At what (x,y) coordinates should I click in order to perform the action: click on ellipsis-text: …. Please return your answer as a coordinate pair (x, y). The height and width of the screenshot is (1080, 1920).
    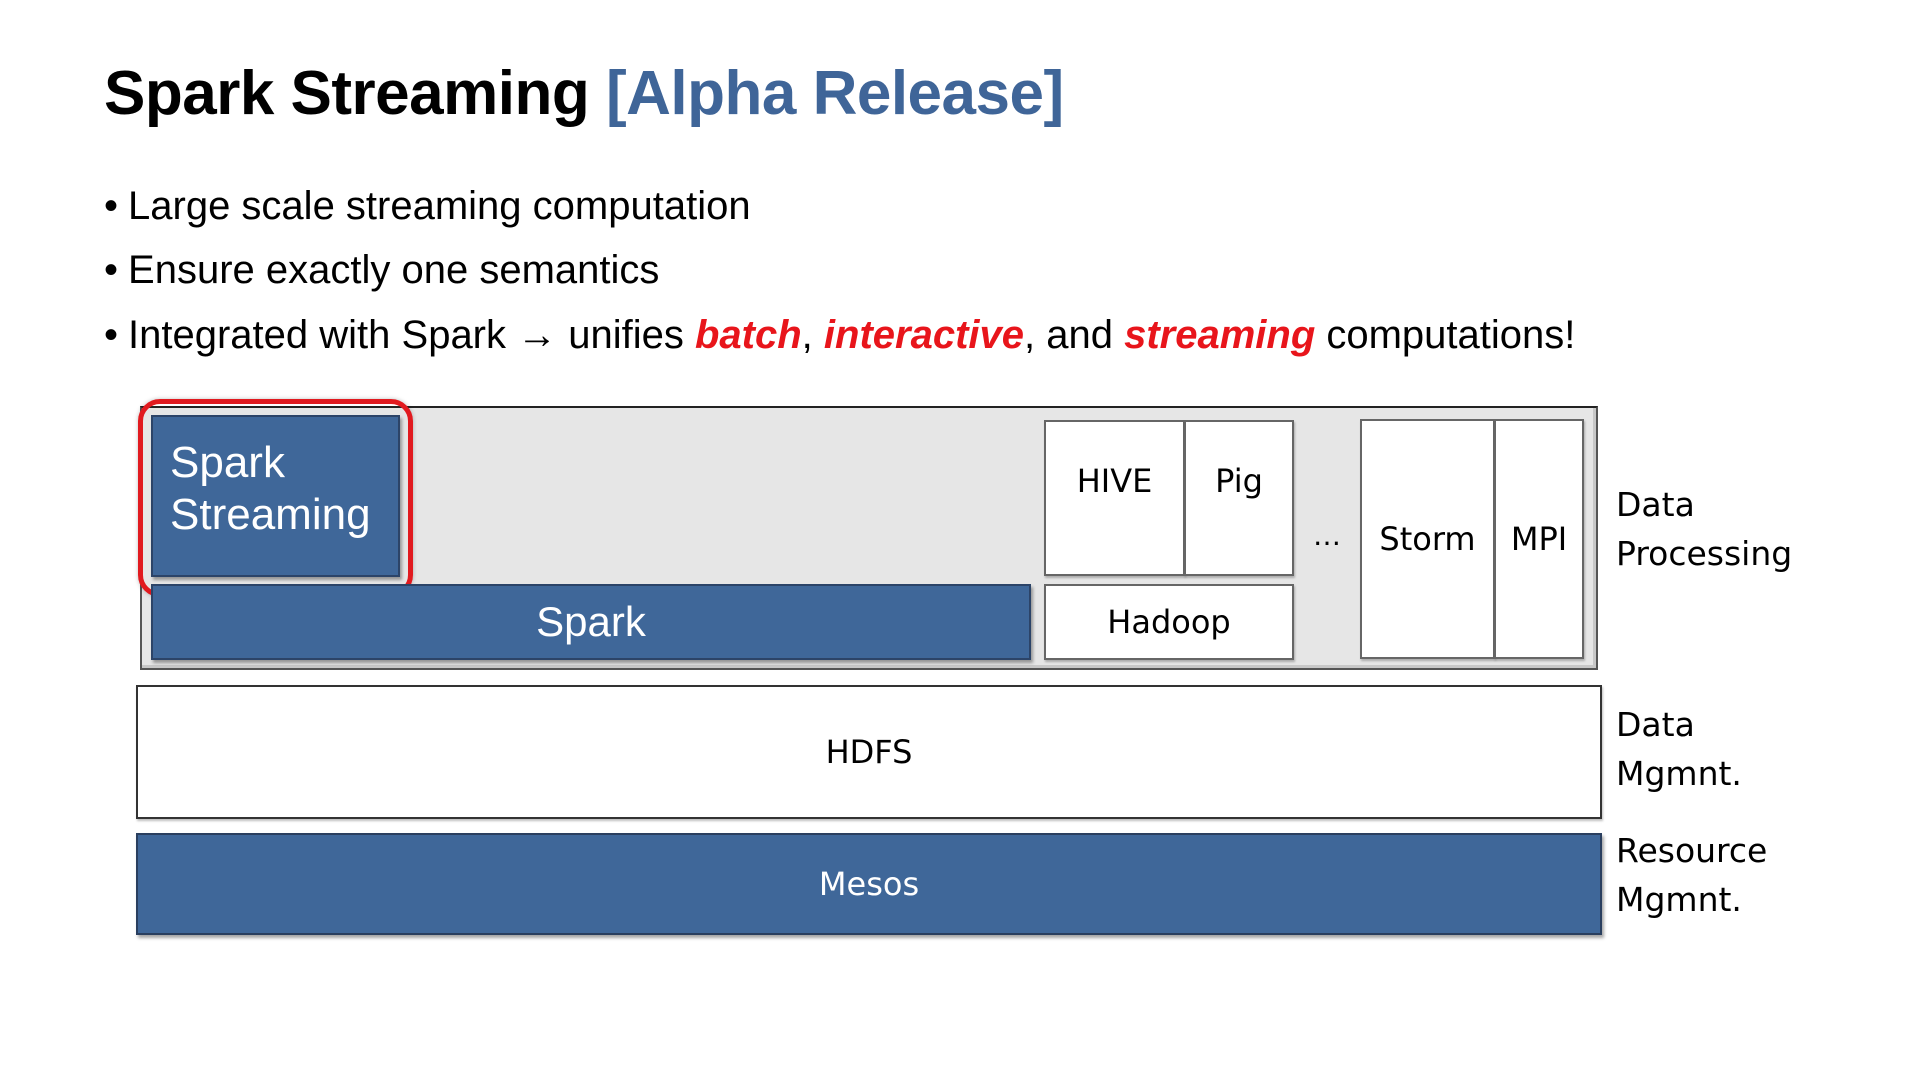
    Looking at the image, I should click on (1327, 535).